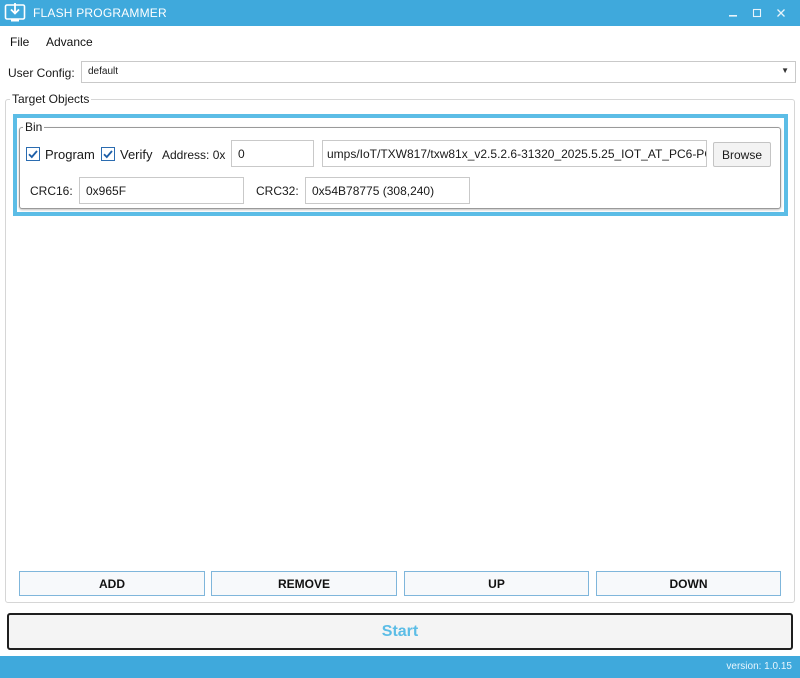 The height and width of the screenshot is (678, 800). What do you see at coordinates (41, 73) in the screenshot?
I see `user-config-label: User Config:` at bounding box center [41, 73].